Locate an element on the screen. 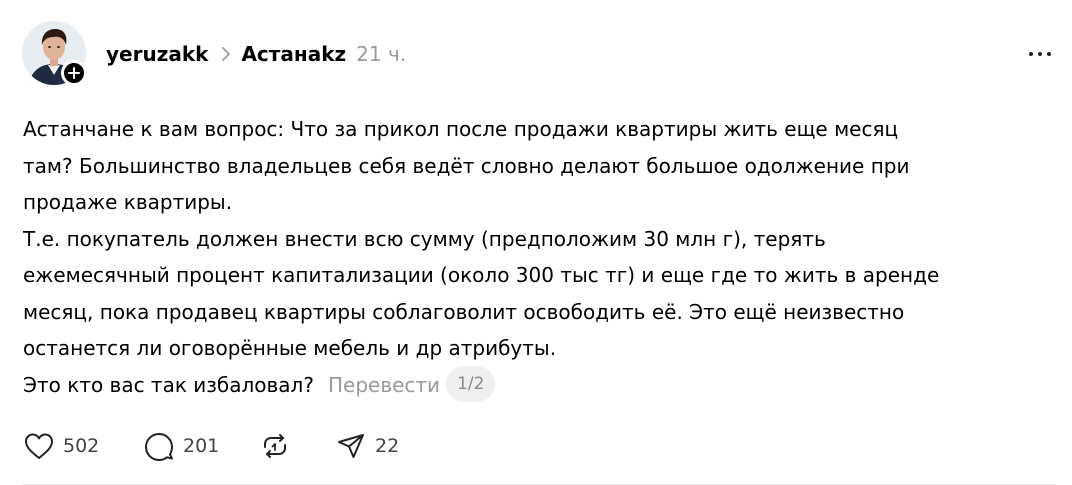 This screenshot has width=1072, height=485. reply-count: 201 is located at coordinates (201, 446).